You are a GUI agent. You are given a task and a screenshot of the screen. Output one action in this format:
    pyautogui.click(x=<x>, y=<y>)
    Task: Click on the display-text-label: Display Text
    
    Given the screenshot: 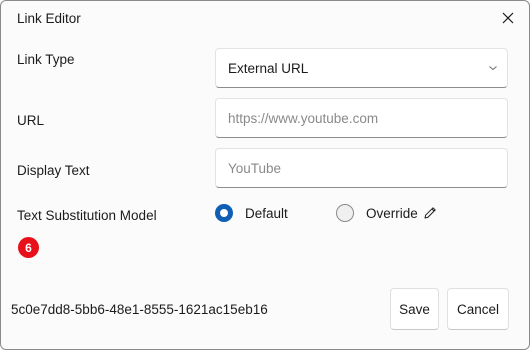 What is the action you would take?
    pyautogui.click(x=53, y=170)
    